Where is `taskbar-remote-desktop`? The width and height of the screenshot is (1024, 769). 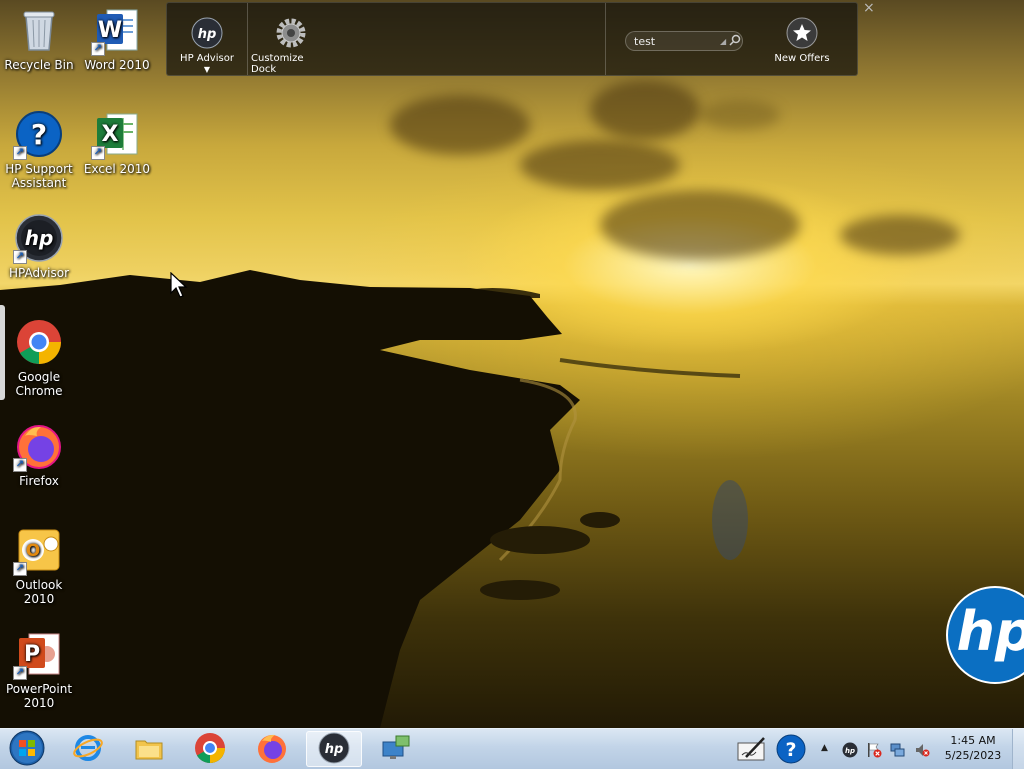
taskbar-remote-desktop is located at coordinates (396, 749).